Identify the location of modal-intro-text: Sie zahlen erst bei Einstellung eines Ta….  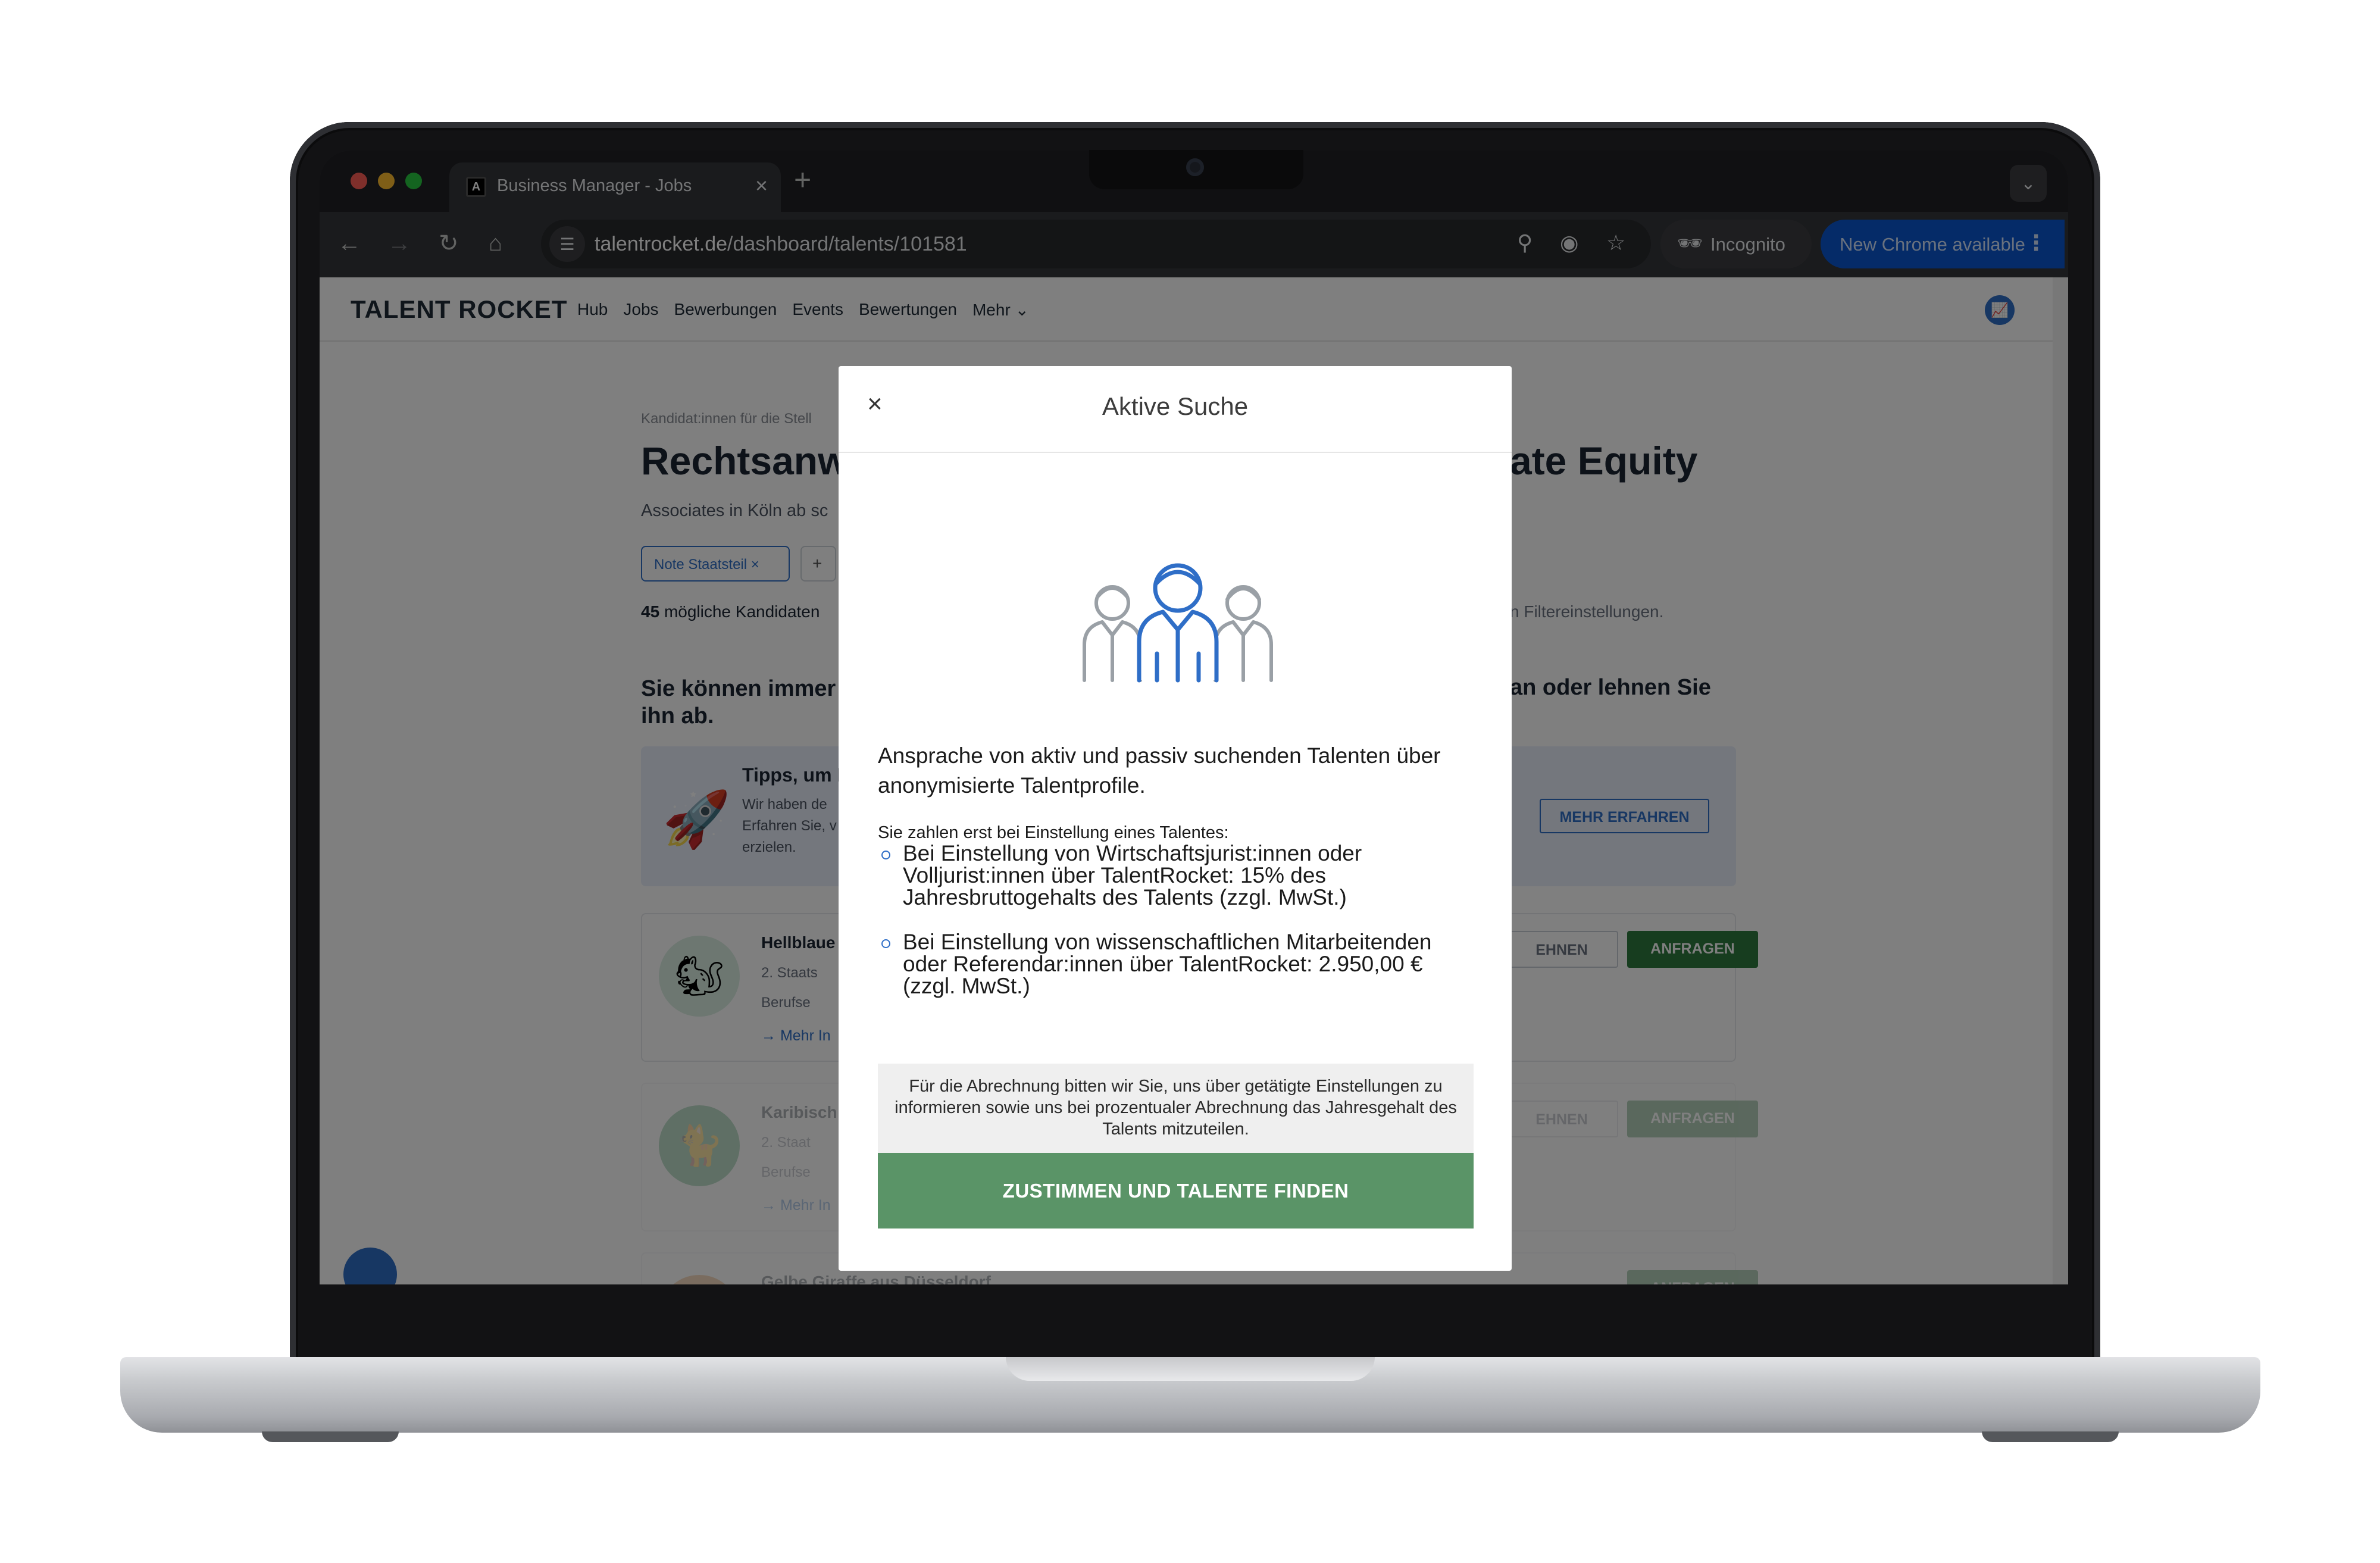
(1053, 832).